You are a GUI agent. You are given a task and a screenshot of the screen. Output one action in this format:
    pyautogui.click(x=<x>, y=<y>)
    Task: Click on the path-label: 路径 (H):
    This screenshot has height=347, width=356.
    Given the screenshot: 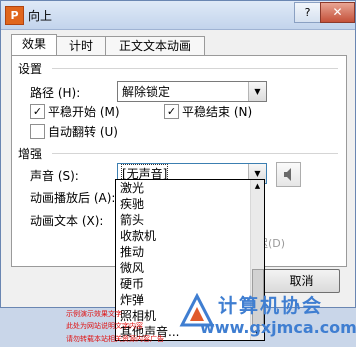 What is the action you would take?
    pyautogui.click(x=55, y=93)
    